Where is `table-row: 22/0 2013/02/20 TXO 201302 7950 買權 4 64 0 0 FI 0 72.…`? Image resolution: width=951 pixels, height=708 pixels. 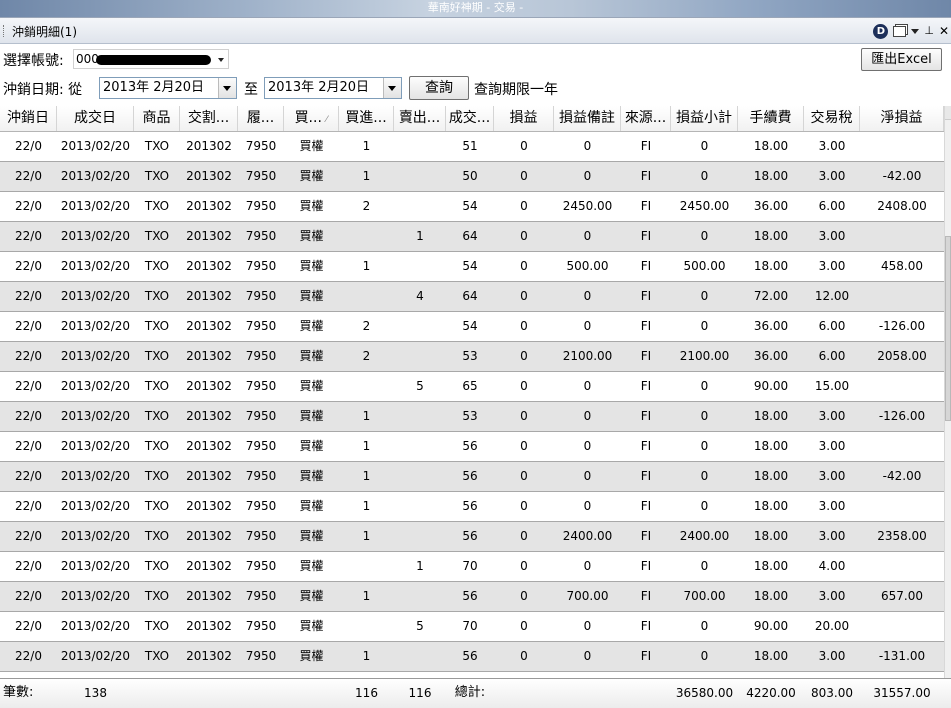 table-row: 22/0 2013/02/20 TXO 201302 7950 買權 4 64 0 0 FI 0 72.… is located at coordinates (472, 297).